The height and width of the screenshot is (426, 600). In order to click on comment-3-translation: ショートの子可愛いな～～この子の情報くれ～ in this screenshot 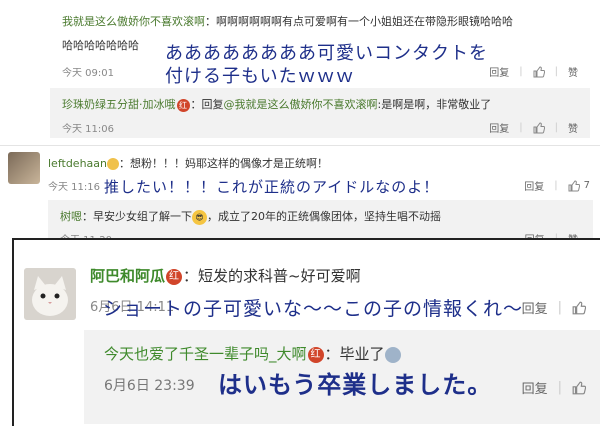, I will do `click(313, 309)`.